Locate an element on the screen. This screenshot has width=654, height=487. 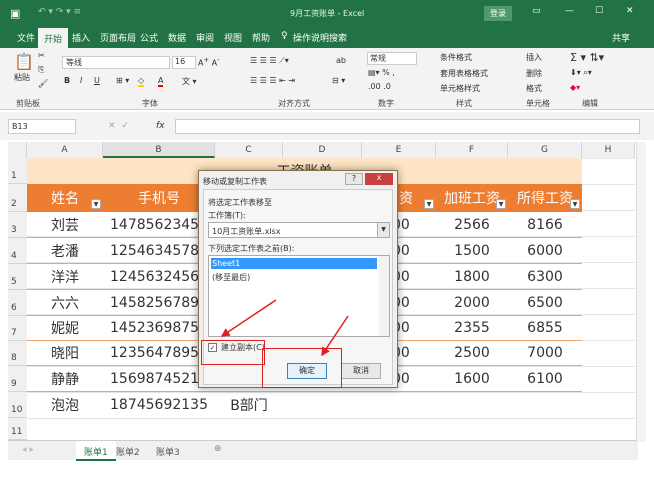
arrow-to-ok is located at coordinates (335, 336).